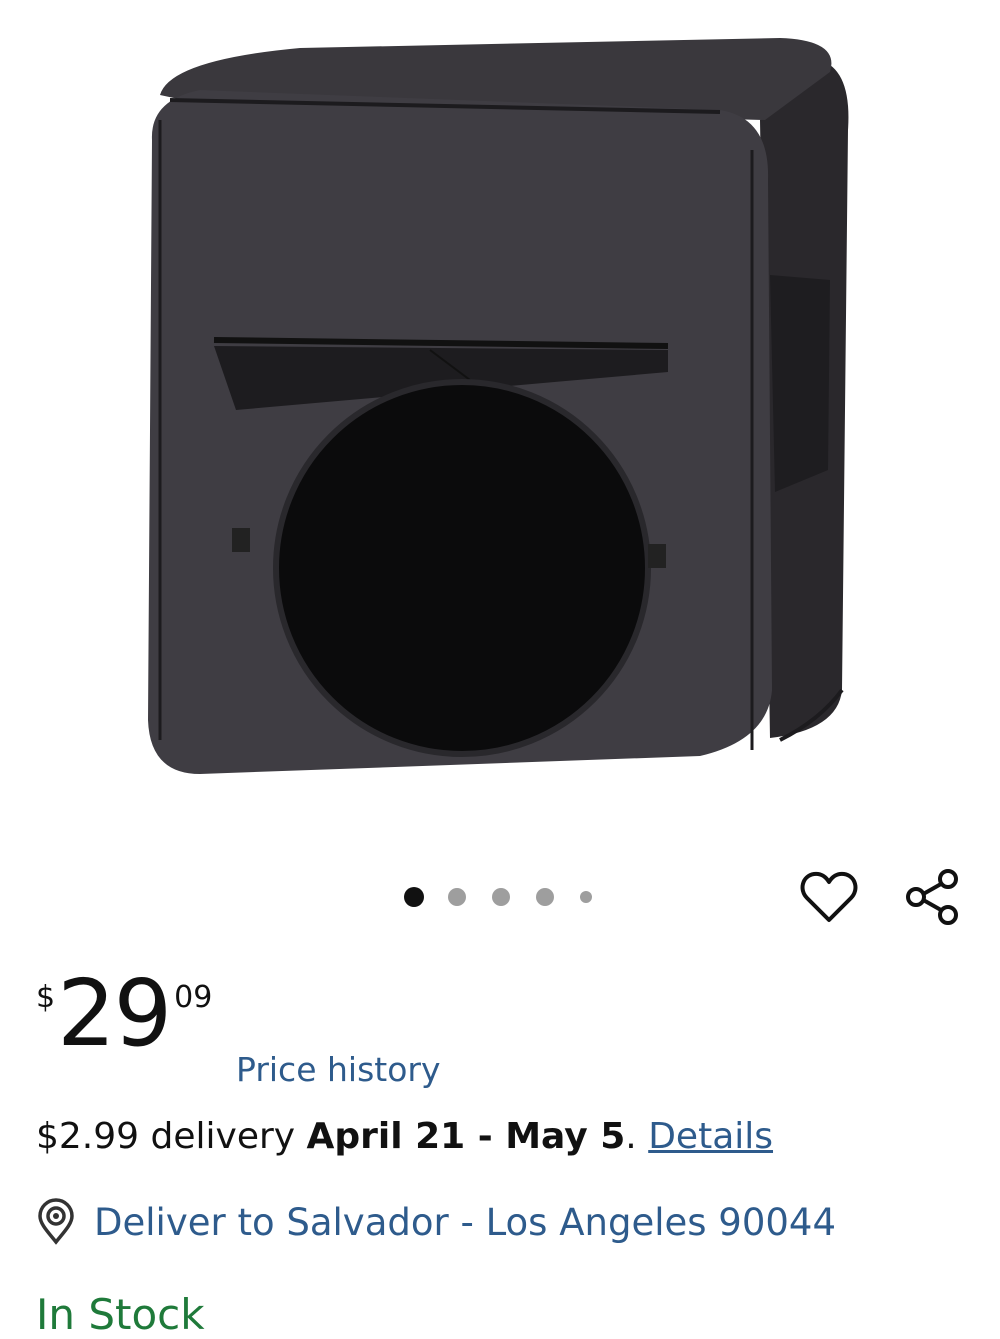  What do you see at coordinates (114, 1013) in the screenshot?
I see `price-dollars: 29` at bounding box center [114, 1013].